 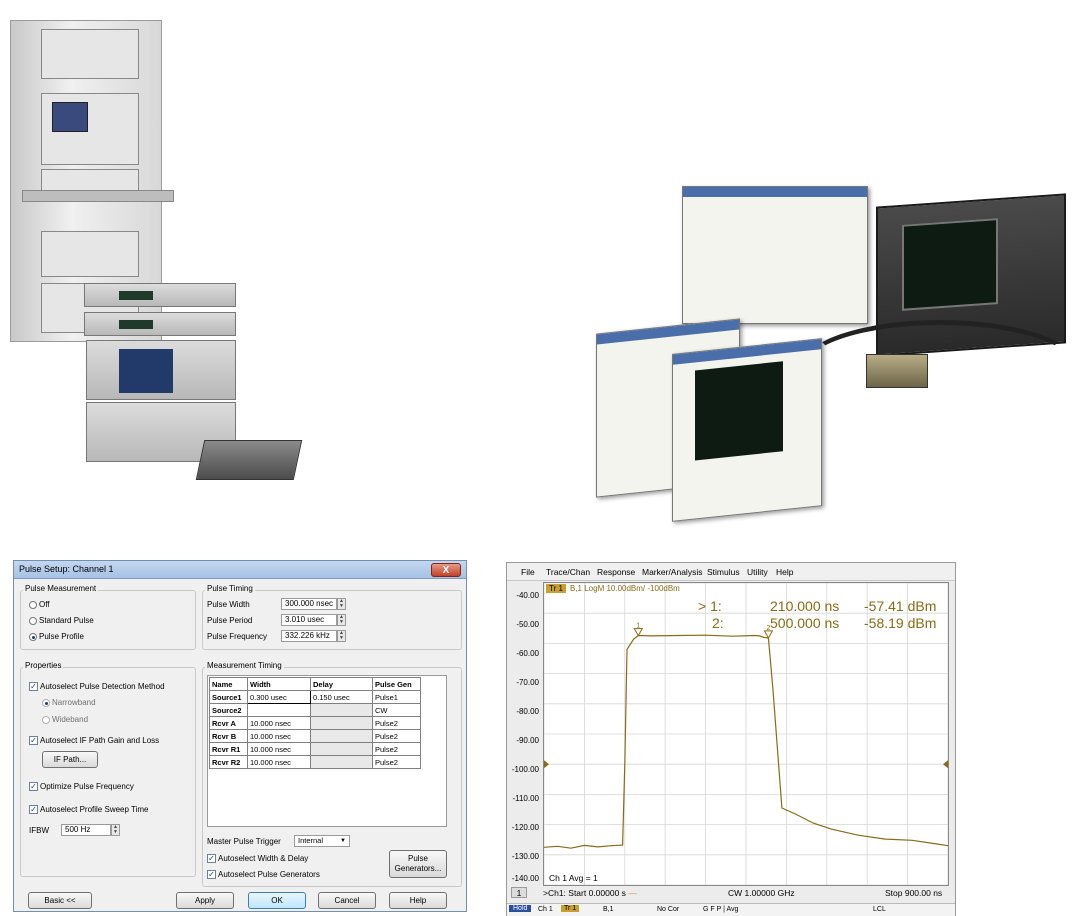 What do you see at coordinates (879, 909) in the screenshot?
I see `status-lcl: LCL` at bounding box center [879, 909].